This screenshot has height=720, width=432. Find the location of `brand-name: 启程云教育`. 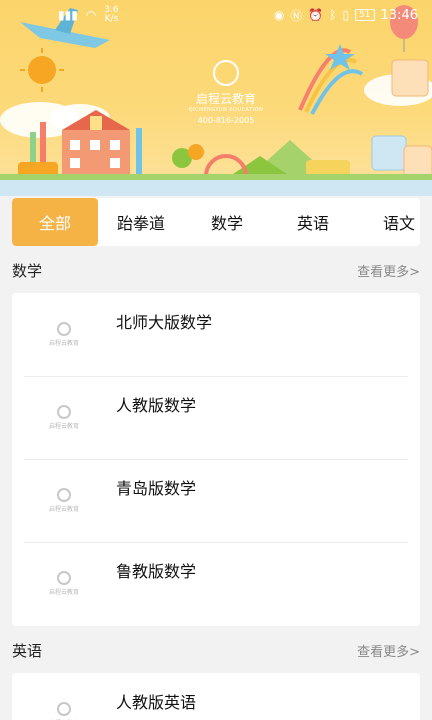

brand-name: 启程云教育 is located at coordinates (225, 99).